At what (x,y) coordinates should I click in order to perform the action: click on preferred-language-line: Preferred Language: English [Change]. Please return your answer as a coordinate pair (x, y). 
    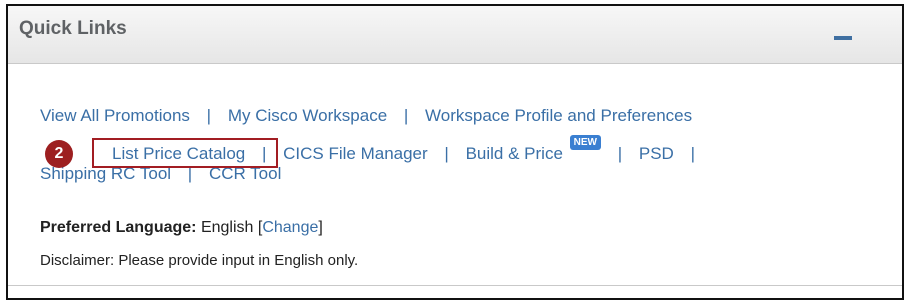
    Looking at the image, I should click on (181, 228).